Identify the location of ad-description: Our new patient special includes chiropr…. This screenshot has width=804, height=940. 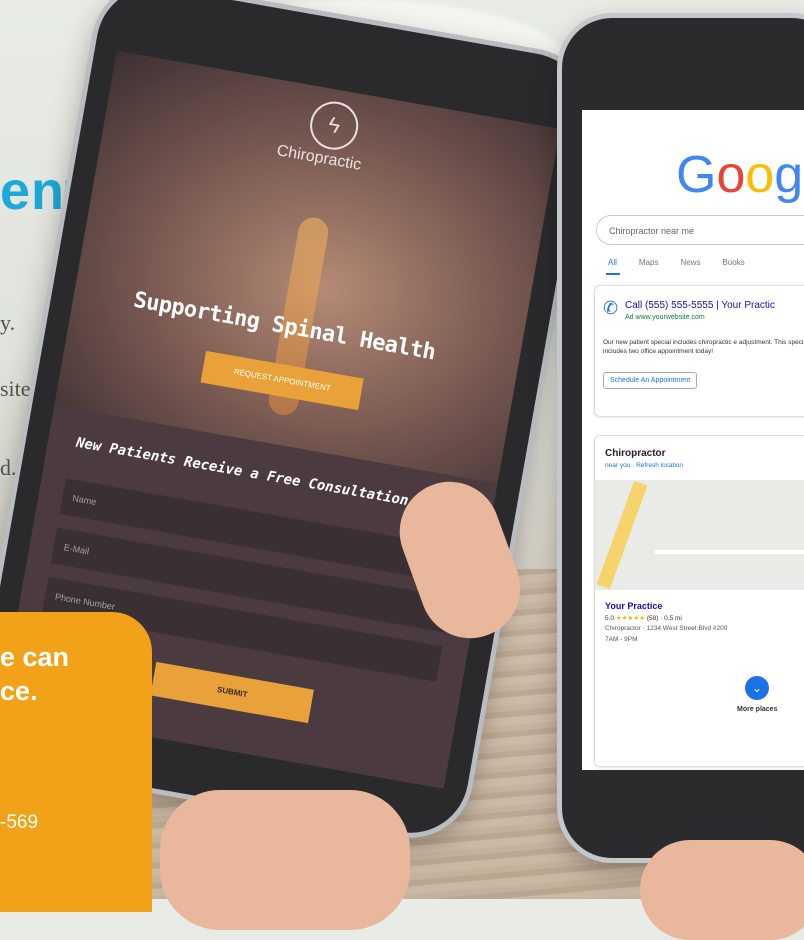
(703, 347).